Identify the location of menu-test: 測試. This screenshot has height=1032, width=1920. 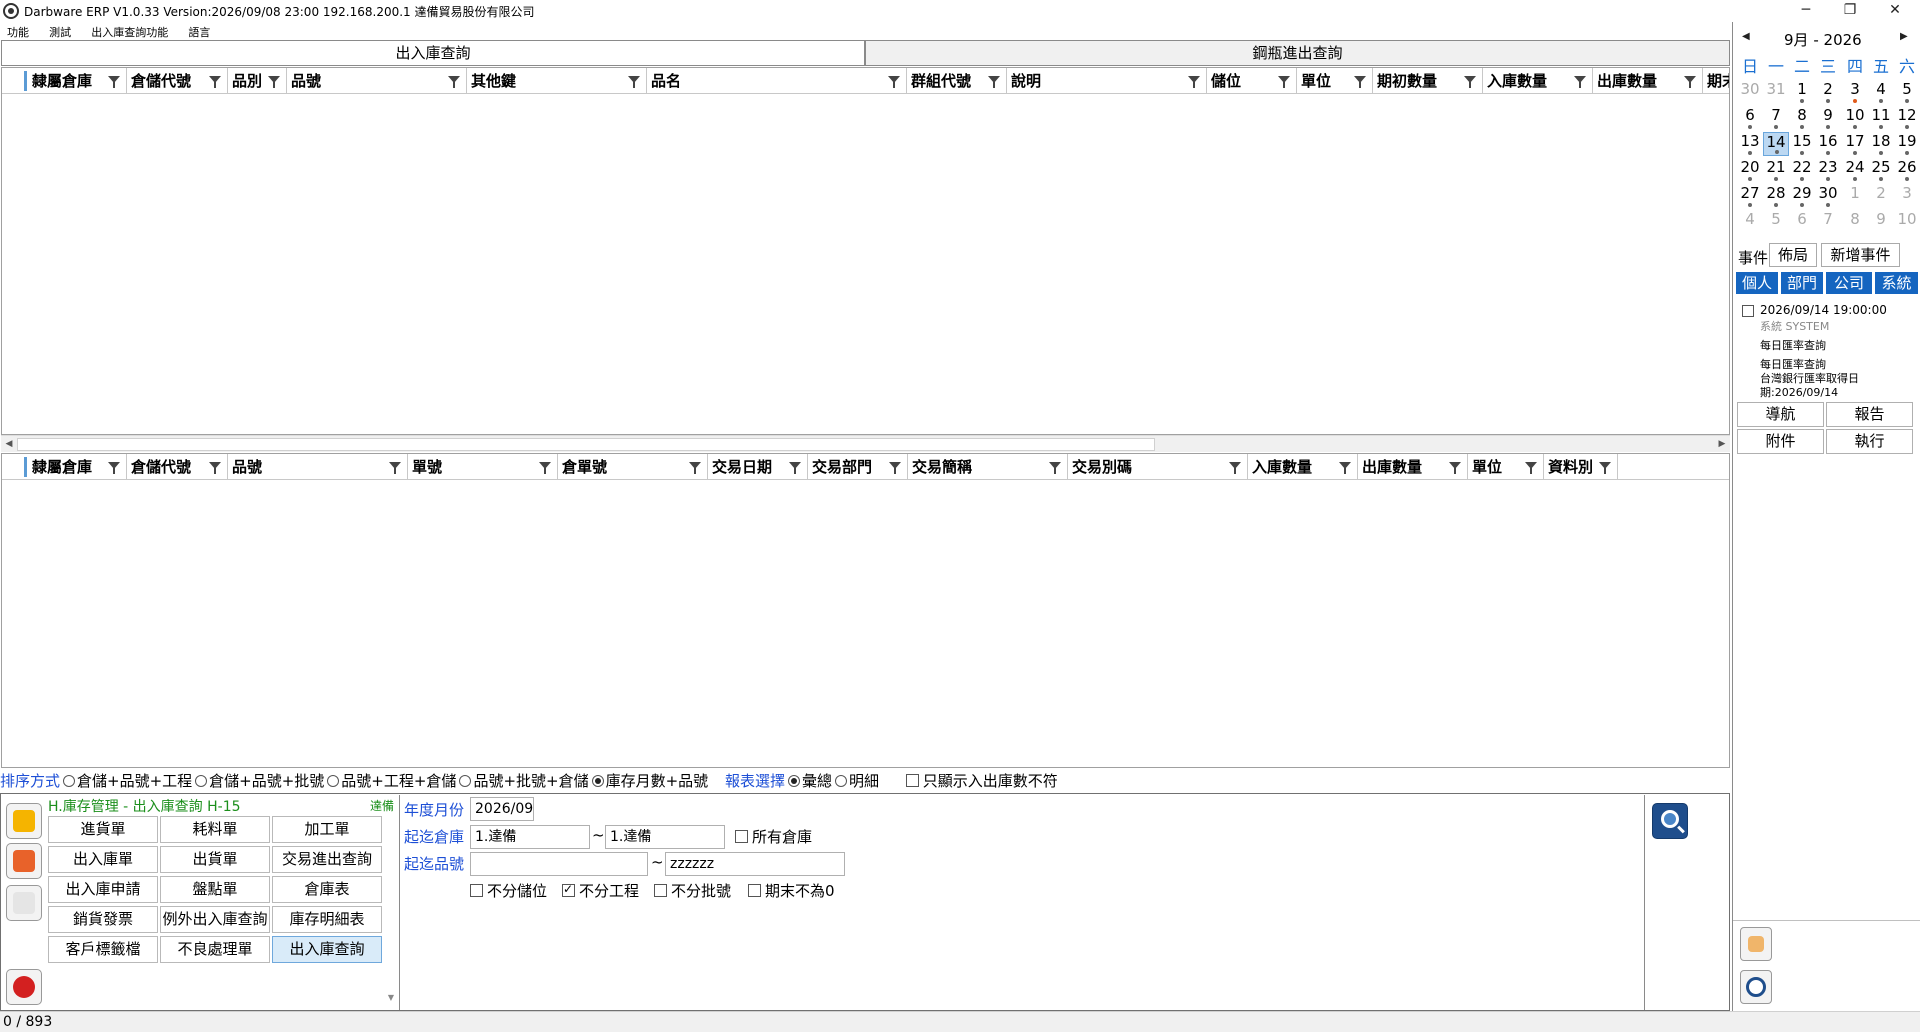
(61, 31).